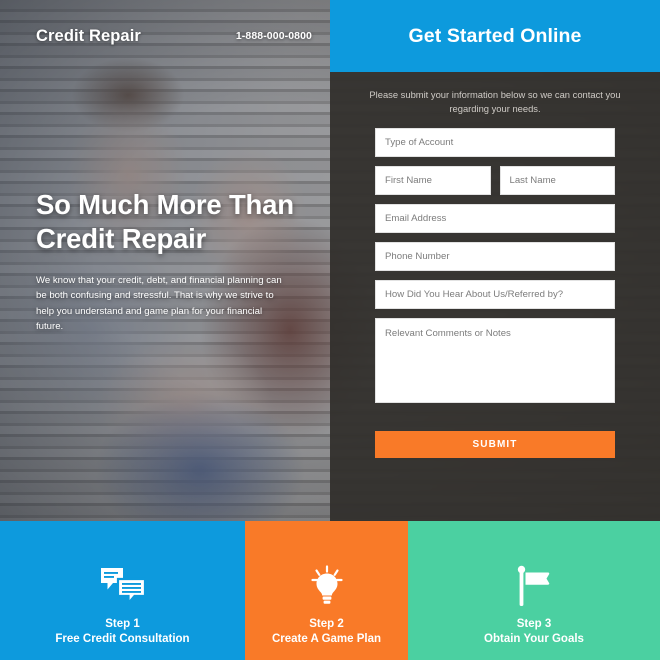 The image size is (660, 660). I want to click on lightbulb-icon, so click(327, 586).